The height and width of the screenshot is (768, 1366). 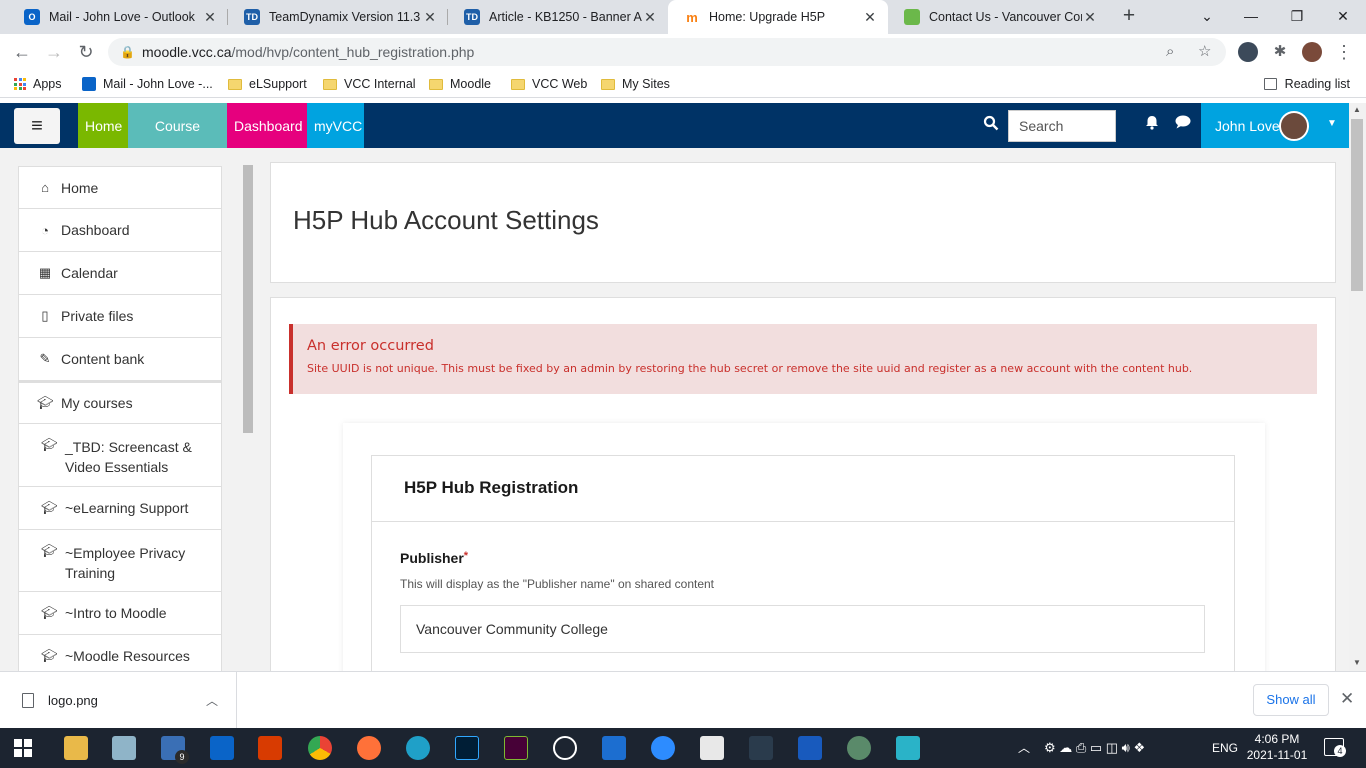 What do you see at coordinates (1357, 109) in the screenshot?
I see `scroll-up-icon: ▲` at bounding box center [1357, 109].